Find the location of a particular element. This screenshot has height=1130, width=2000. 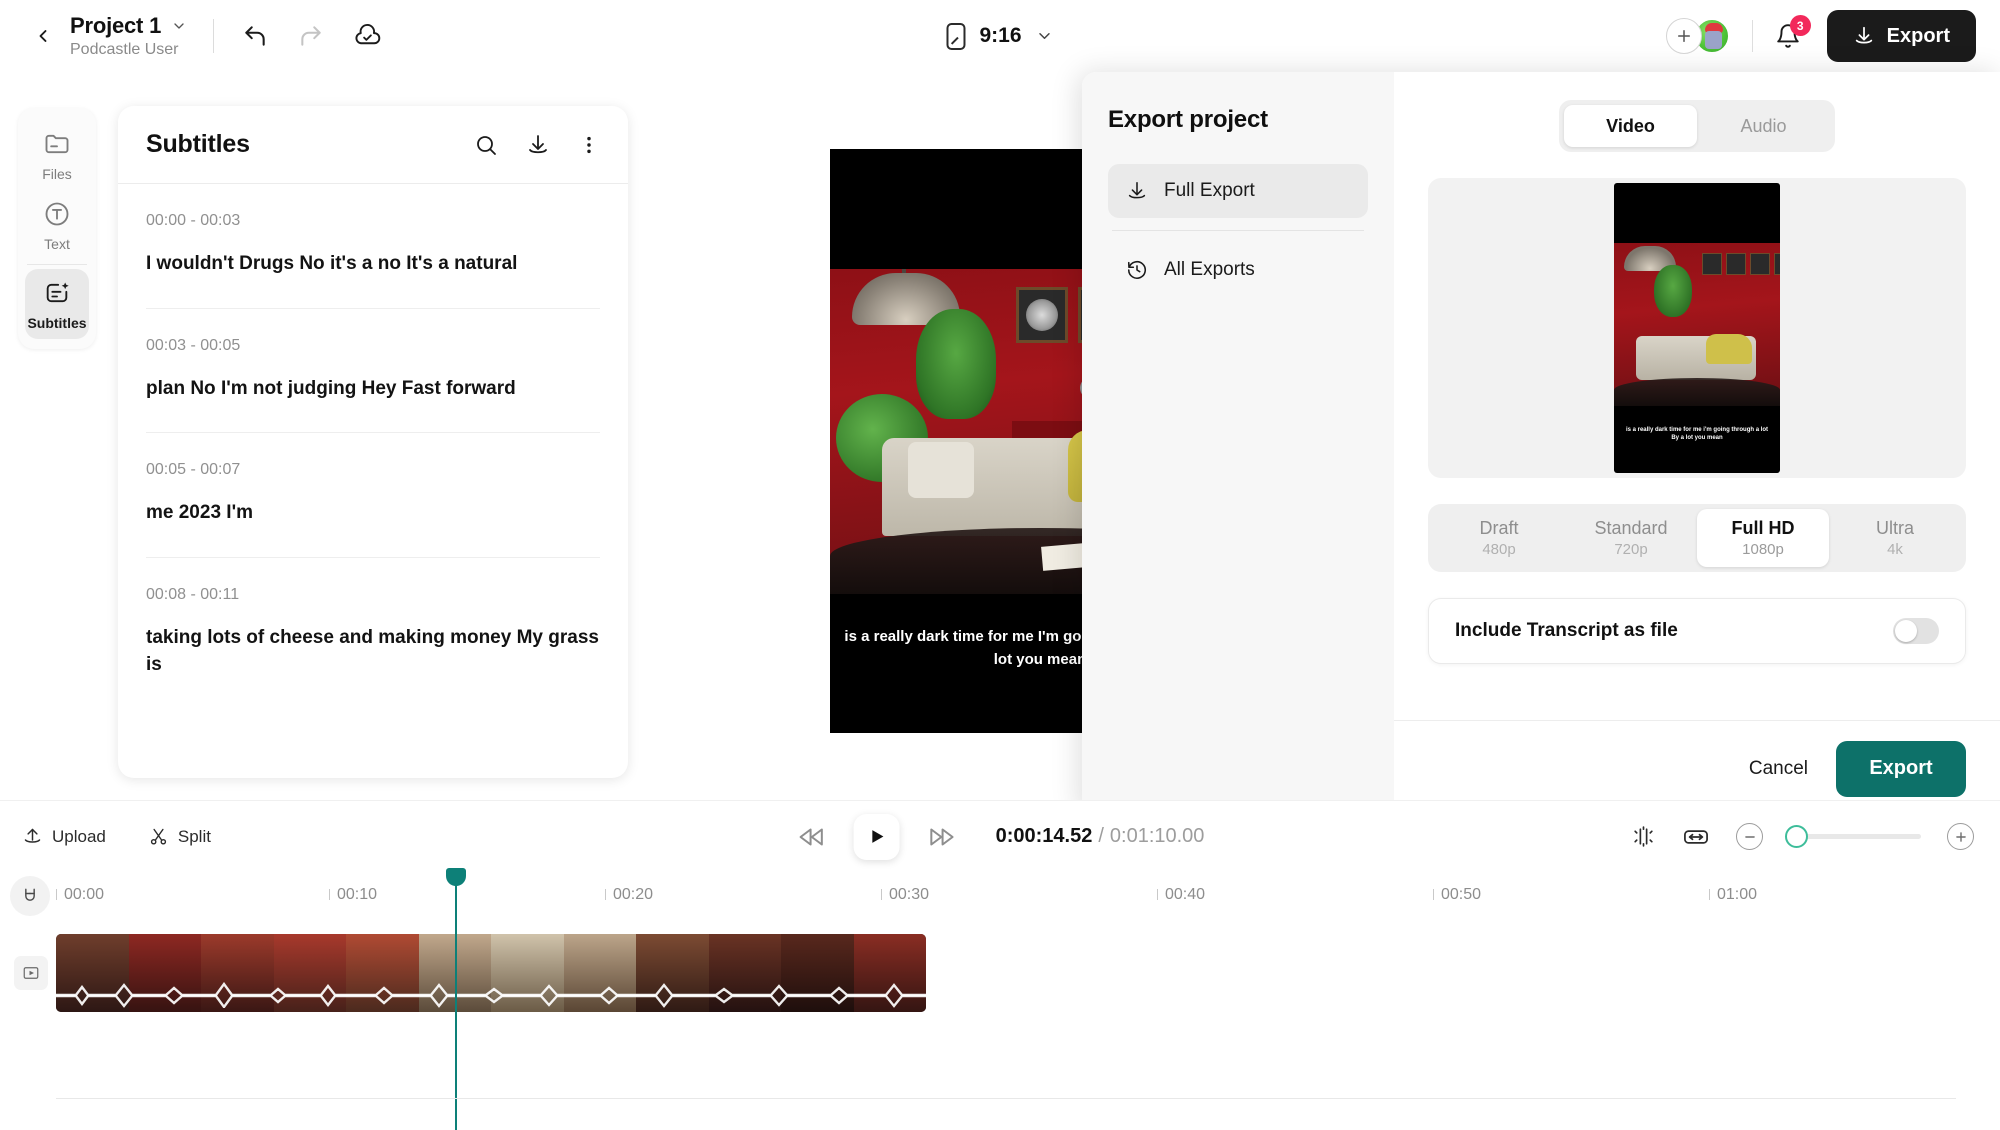

search-icon is located at coordinates (486, 145).